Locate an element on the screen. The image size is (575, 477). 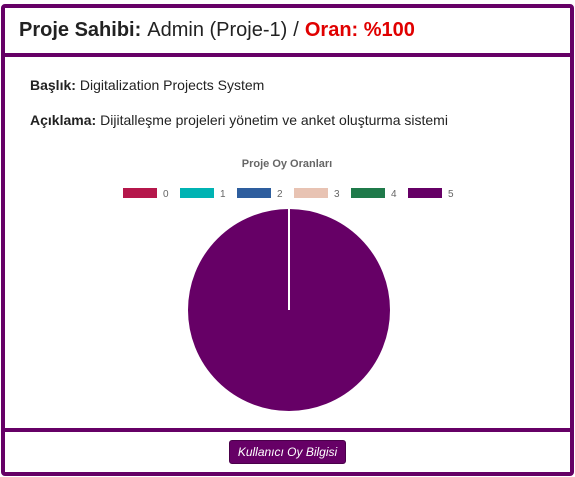
owner-value: Admin (Proje-1) is located at coordinates (217, 30).